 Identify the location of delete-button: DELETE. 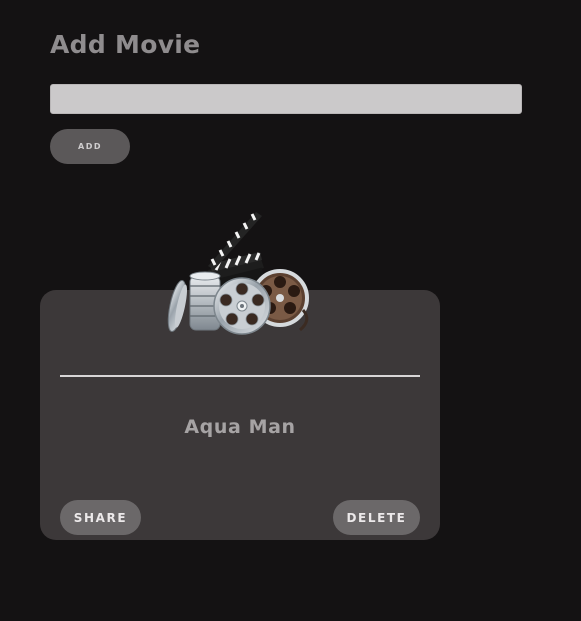
(376, 517).